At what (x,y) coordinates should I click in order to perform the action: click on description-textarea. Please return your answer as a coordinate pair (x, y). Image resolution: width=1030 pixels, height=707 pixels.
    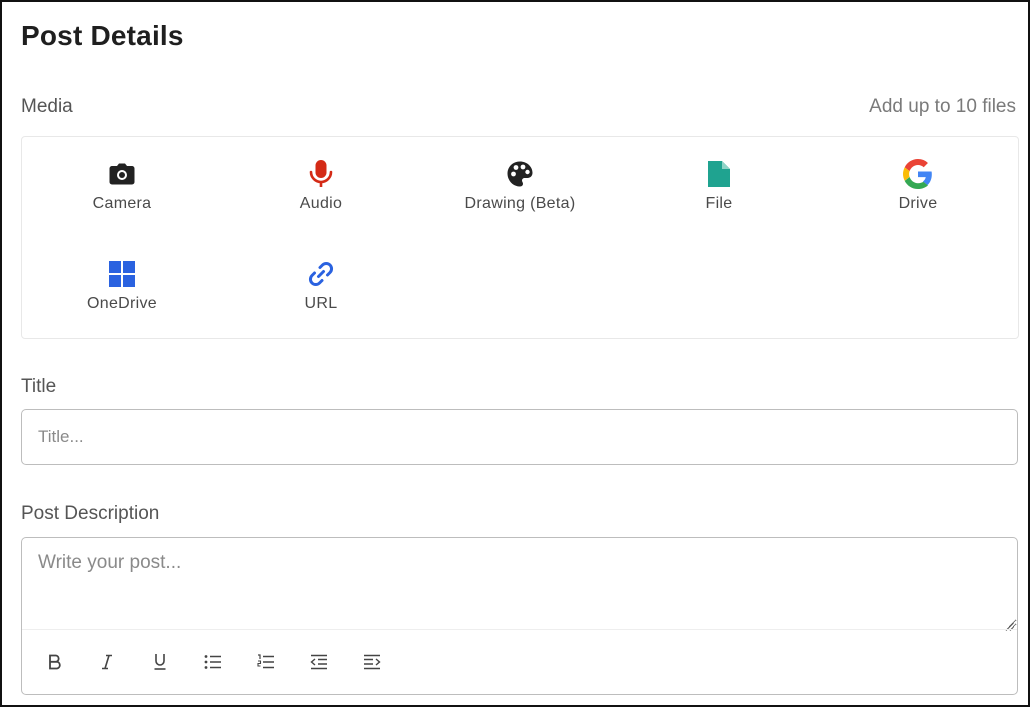
    Looking at the image, I should click on (519, 583).